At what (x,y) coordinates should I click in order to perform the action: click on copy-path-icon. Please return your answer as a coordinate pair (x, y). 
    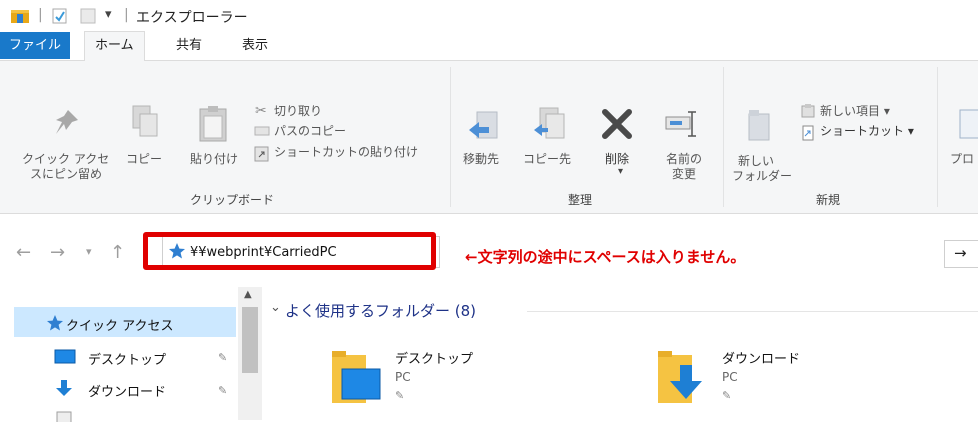
    Looking at the image, I should click on (262, 131).